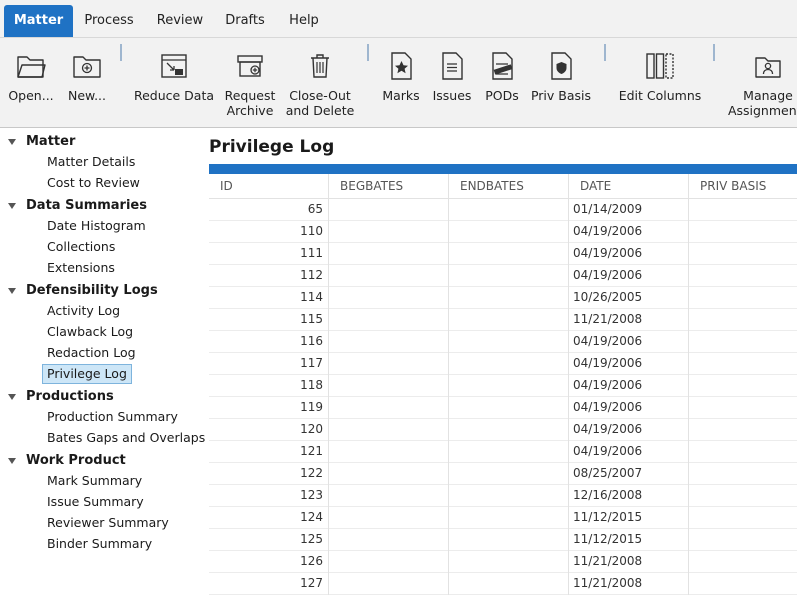 The image size is (797, 600). I want to click on sidebar-section-work-product: Work Product, so click(100, 461).